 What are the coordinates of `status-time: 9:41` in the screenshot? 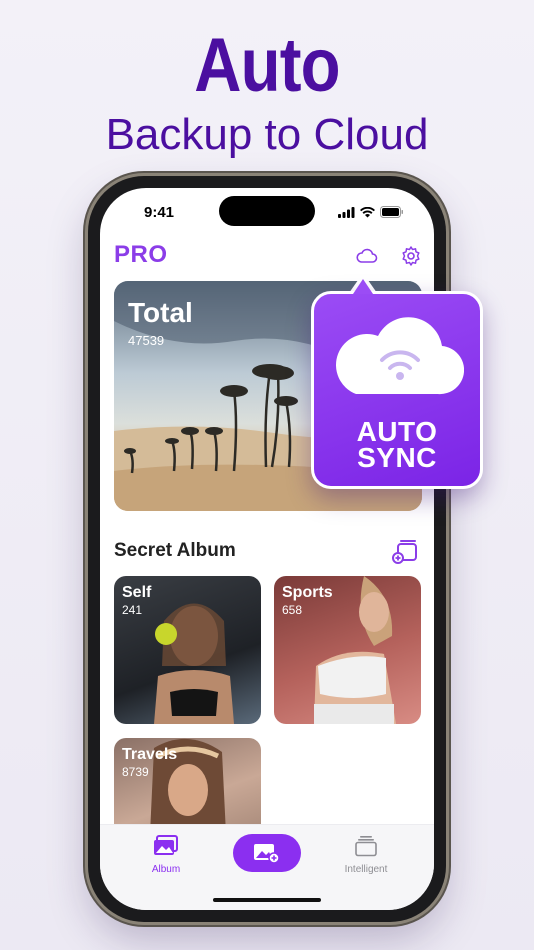 It's located at (159, 212).